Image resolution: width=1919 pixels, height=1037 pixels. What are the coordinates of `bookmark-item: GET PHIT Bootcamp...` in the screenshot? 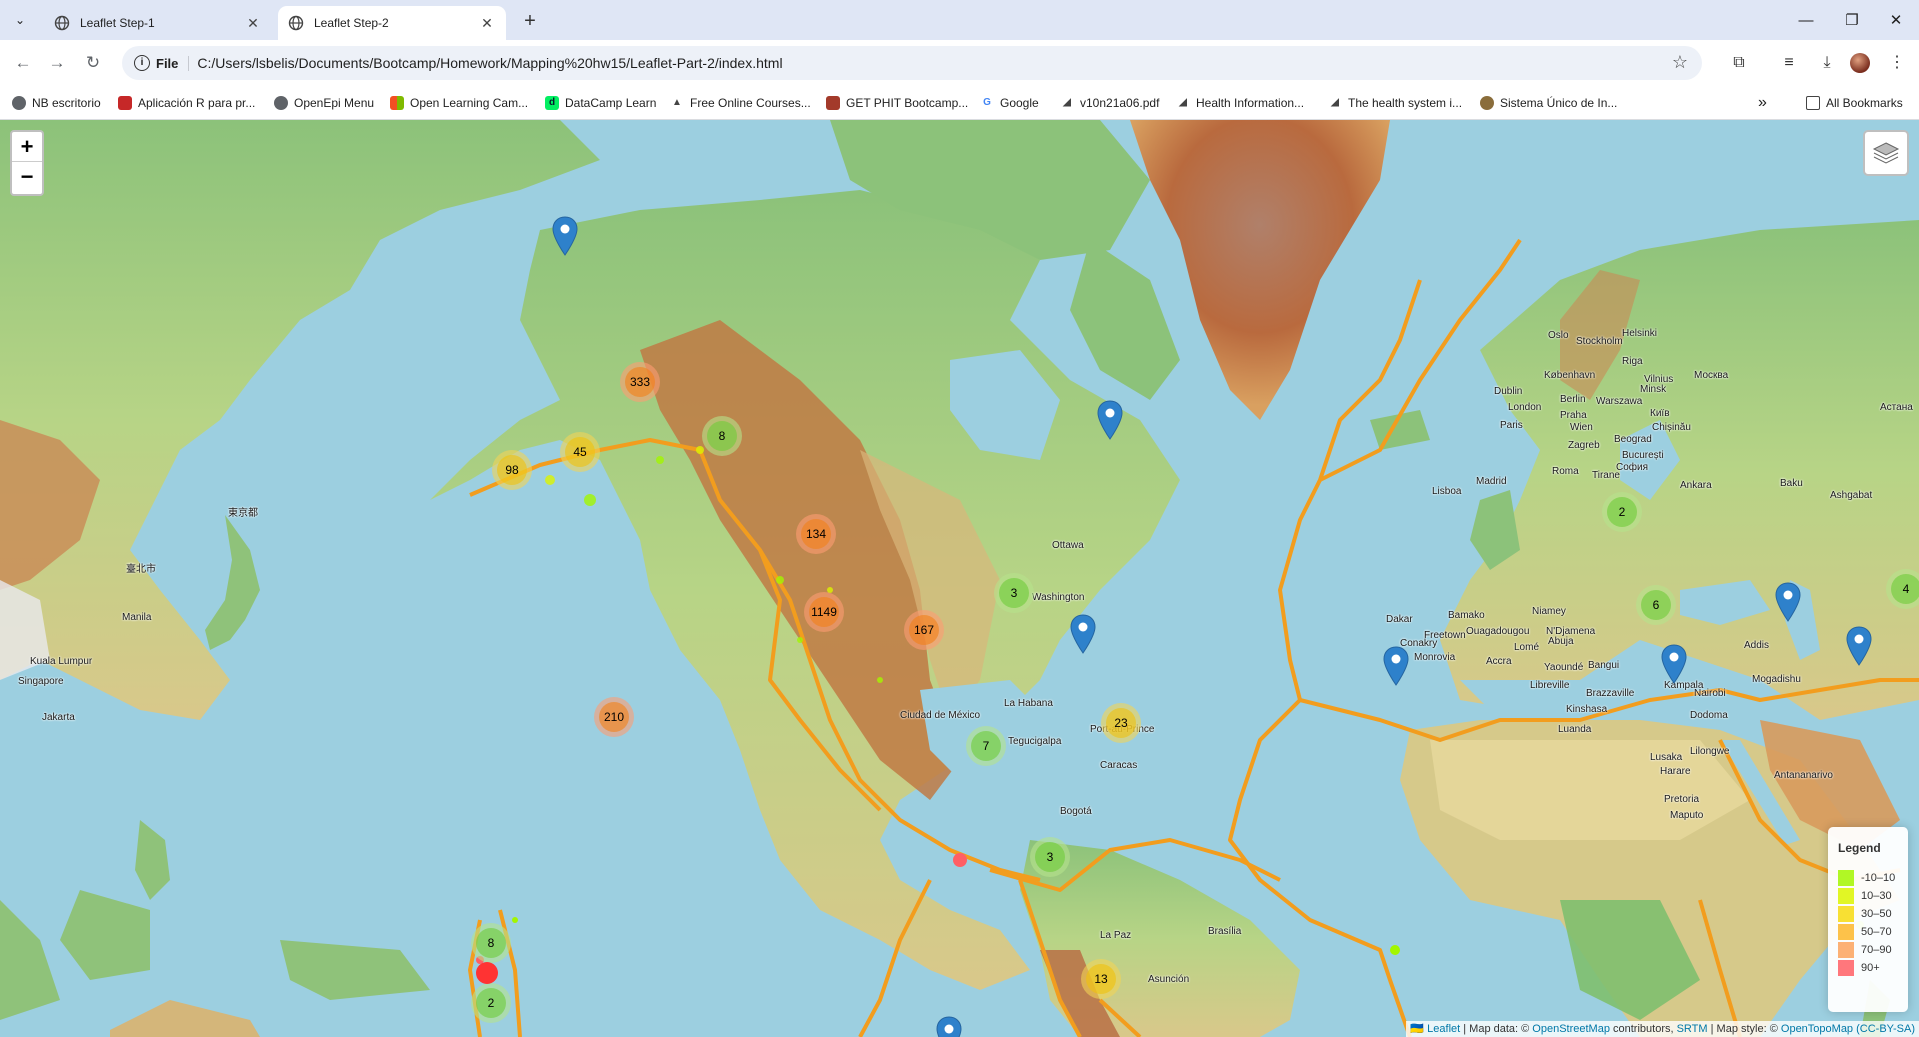 It's located at (897, 103).